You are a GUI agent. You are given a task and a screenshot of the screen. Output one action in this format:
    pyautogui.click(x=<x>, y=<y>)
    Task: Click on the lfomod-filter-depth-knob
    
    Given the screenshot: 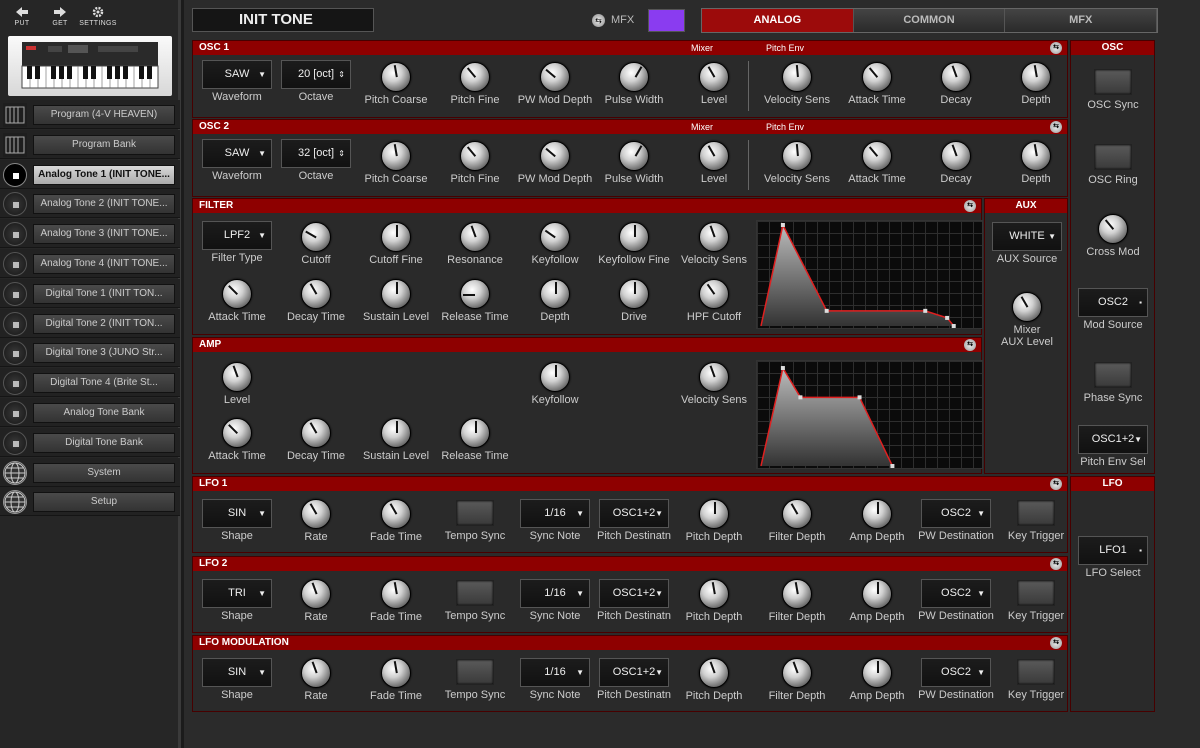 What is the action you would take?
    pyautogui.click(x=797, y=673)
    